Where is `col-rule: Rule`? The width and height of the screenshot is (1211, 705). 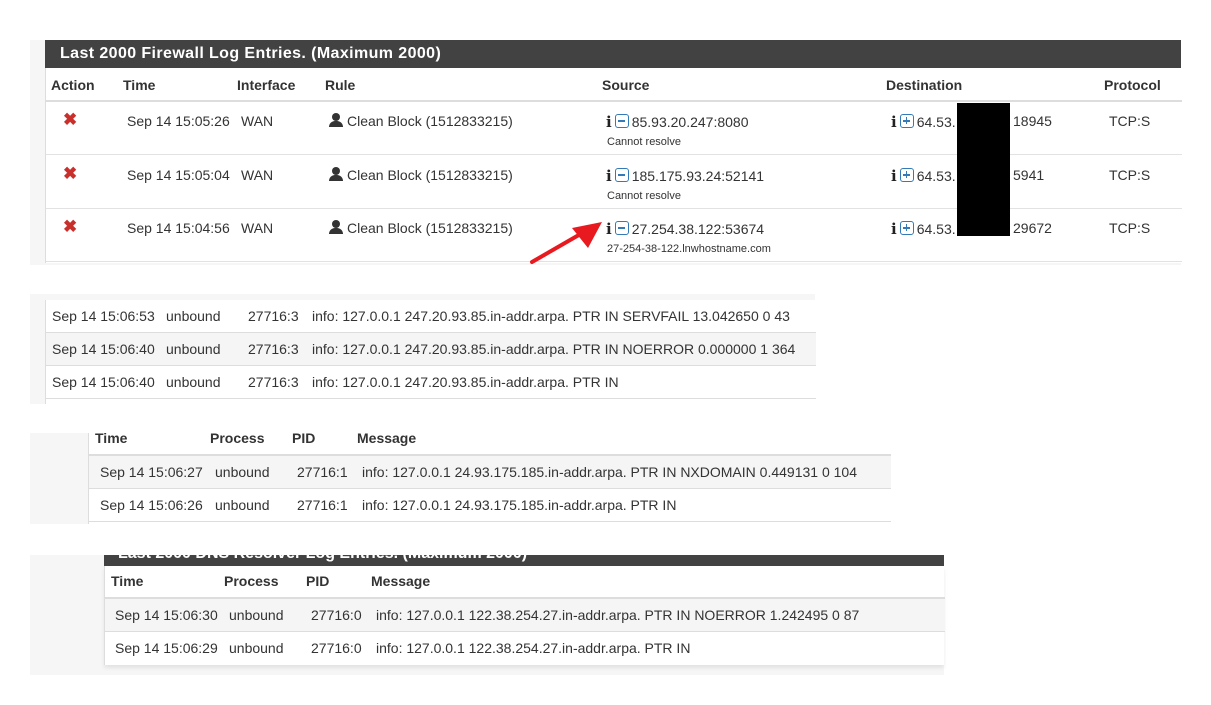 col-rule: Rule is located at coordinates (340, 85).